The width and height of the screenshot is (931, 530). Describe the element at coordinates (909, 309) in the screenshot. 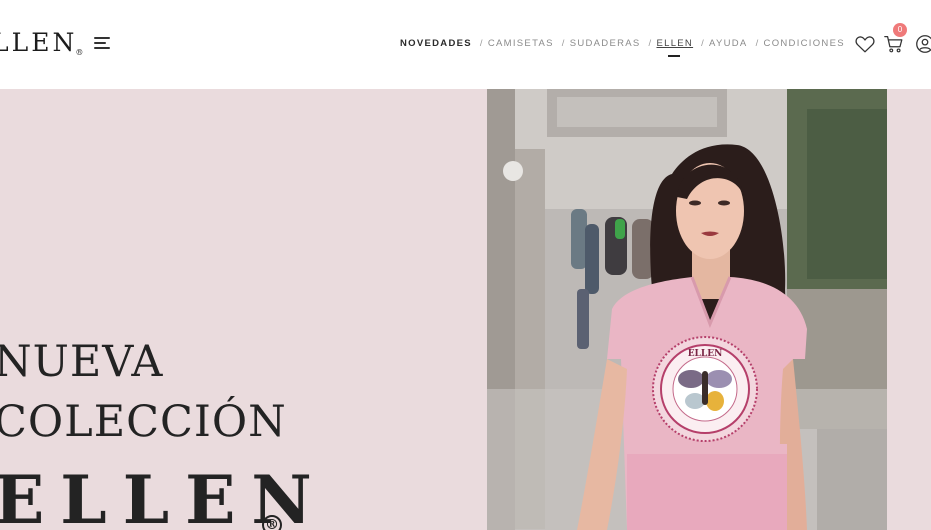

I see `hero-right-strip` at that location.